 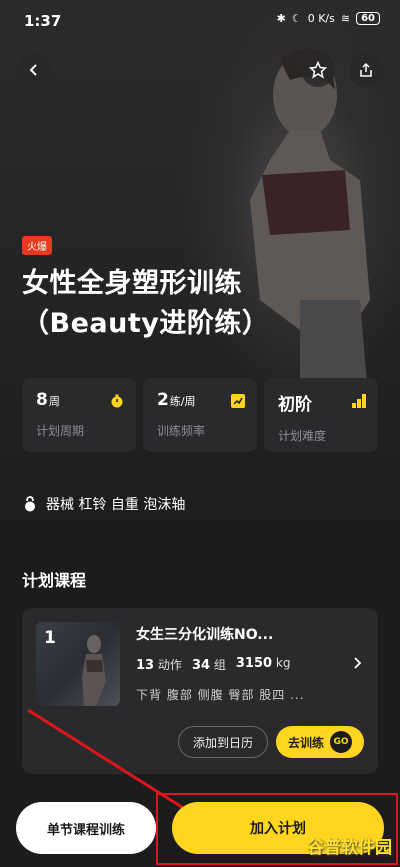 I want to click on watermark-text: 谷普软件园, so click(x=349, y=848).